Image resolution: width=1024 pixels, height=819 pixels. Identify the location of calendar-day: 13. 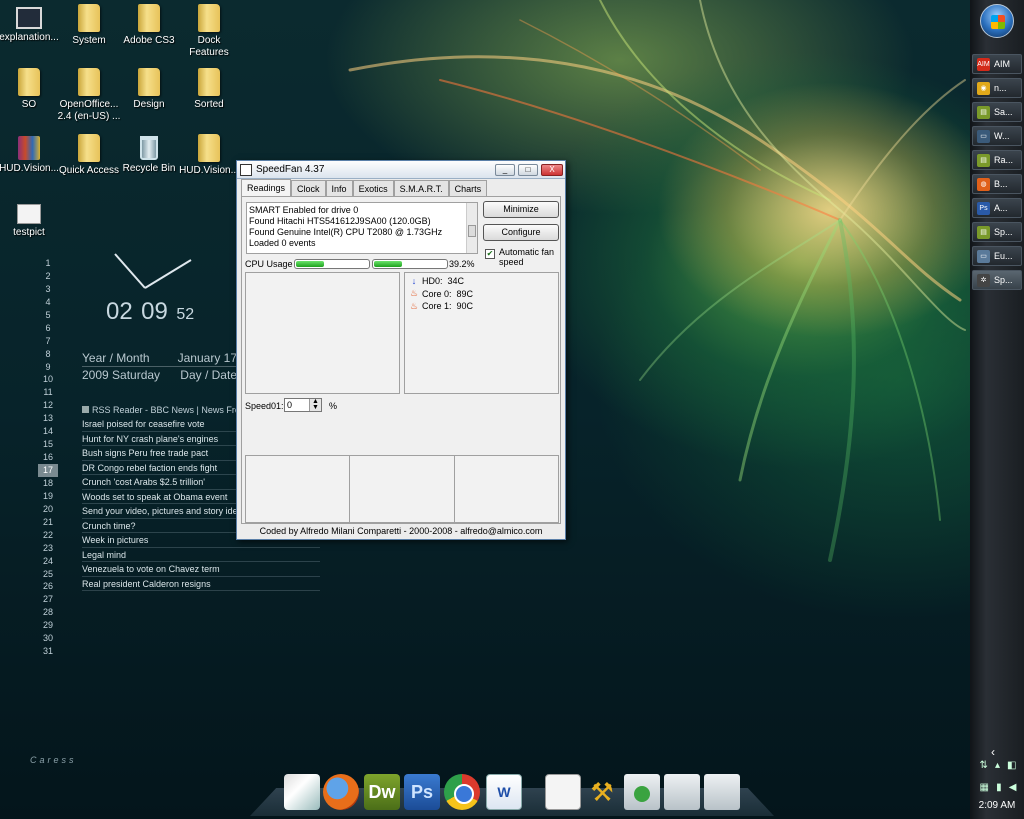
(48, 418).